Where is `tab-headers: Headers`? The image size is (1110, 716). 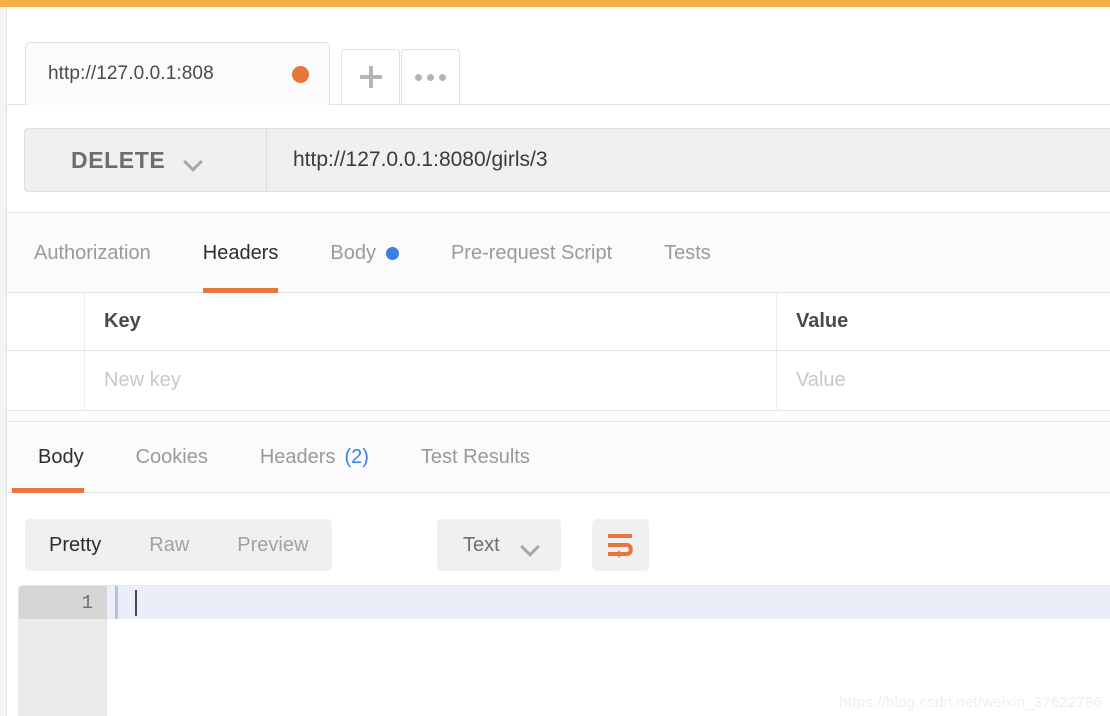
tab-headers: Headers is located at coordinates (241, 253).